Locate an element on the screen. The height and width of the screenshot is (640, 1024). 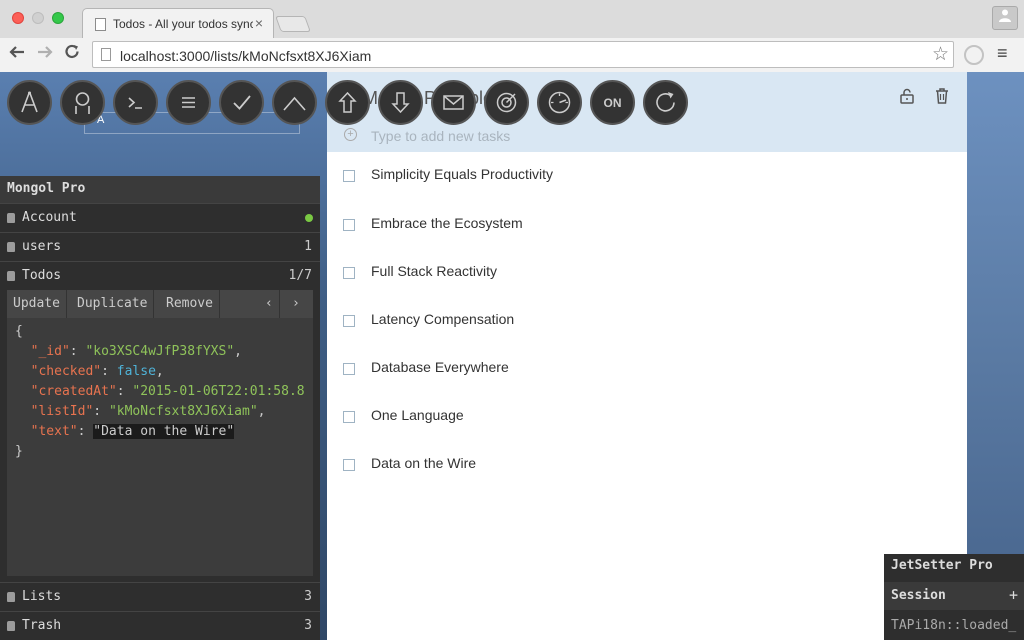
collection-row-trash: Trash 3 is located at coordinates (160, 625).